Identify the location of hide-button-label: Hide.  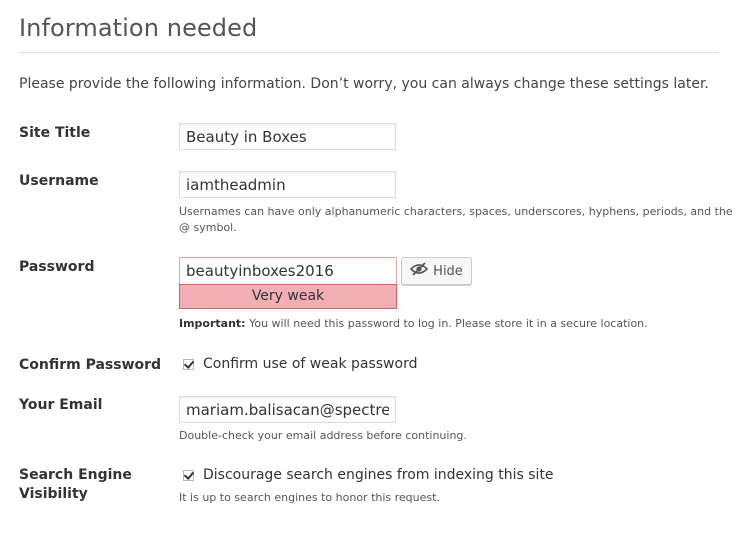
(448, 271).